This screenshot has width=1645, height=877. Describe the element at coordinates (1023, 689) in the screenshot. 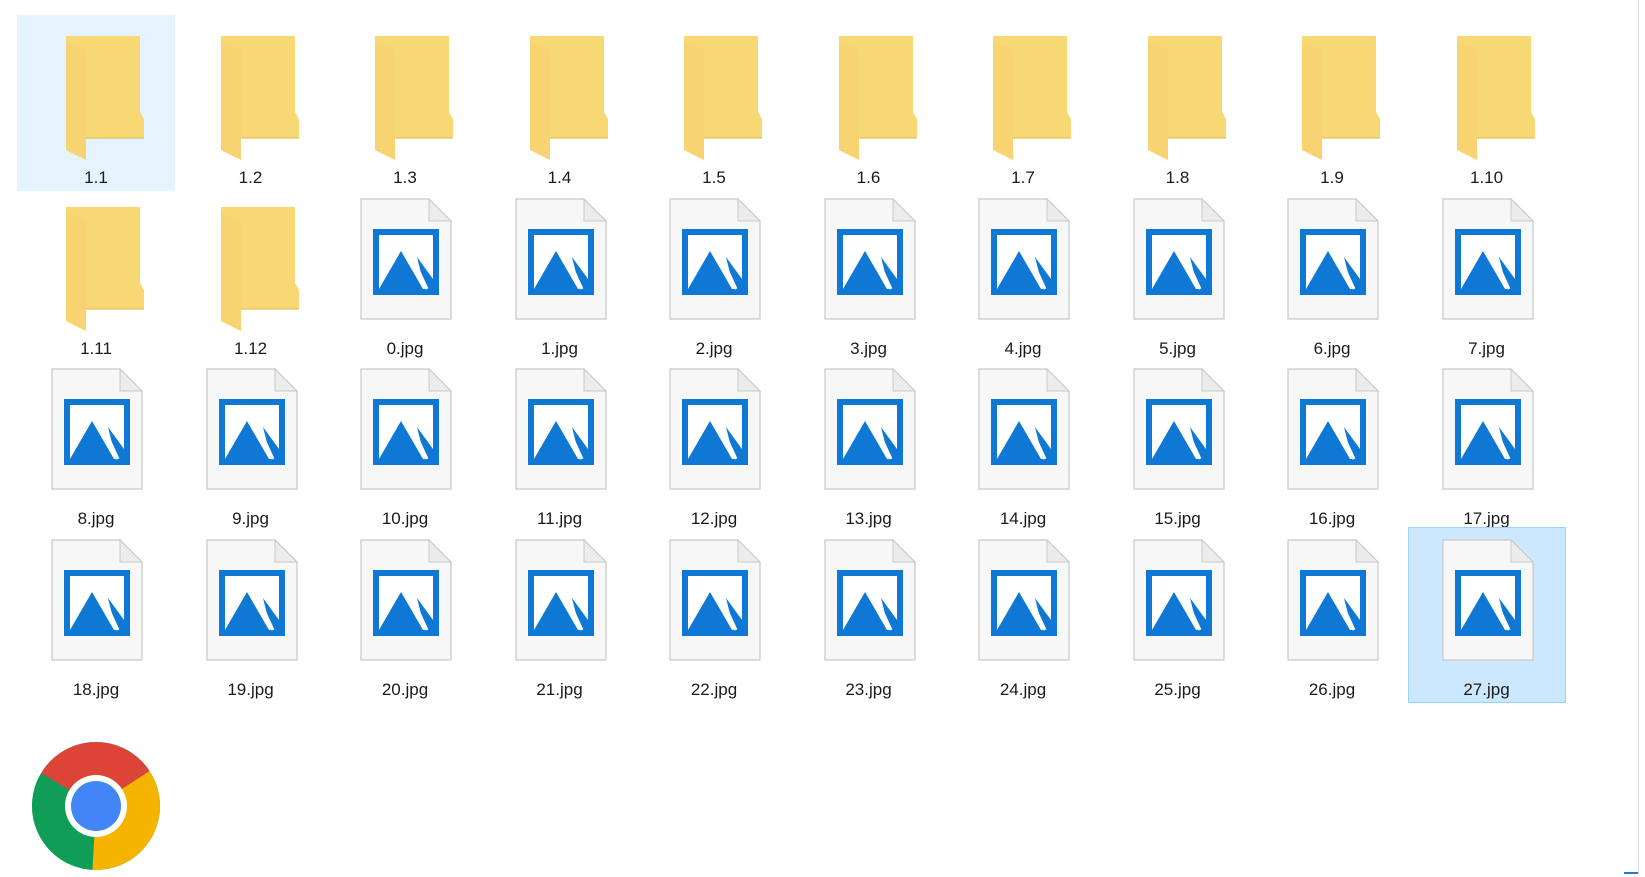

I see `item-label: 24.jpg` at that location.